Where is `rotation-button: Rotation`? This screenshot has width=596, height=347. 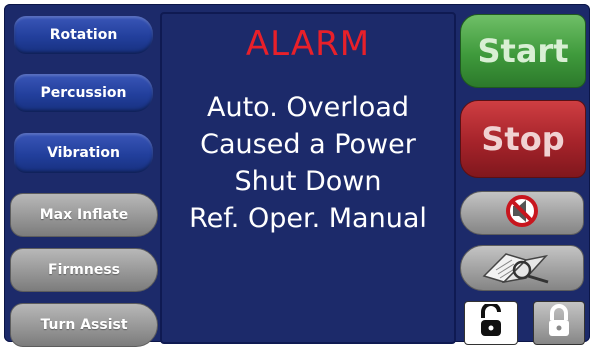
rotation-button: Rotation is located at coordinates (83, 35).